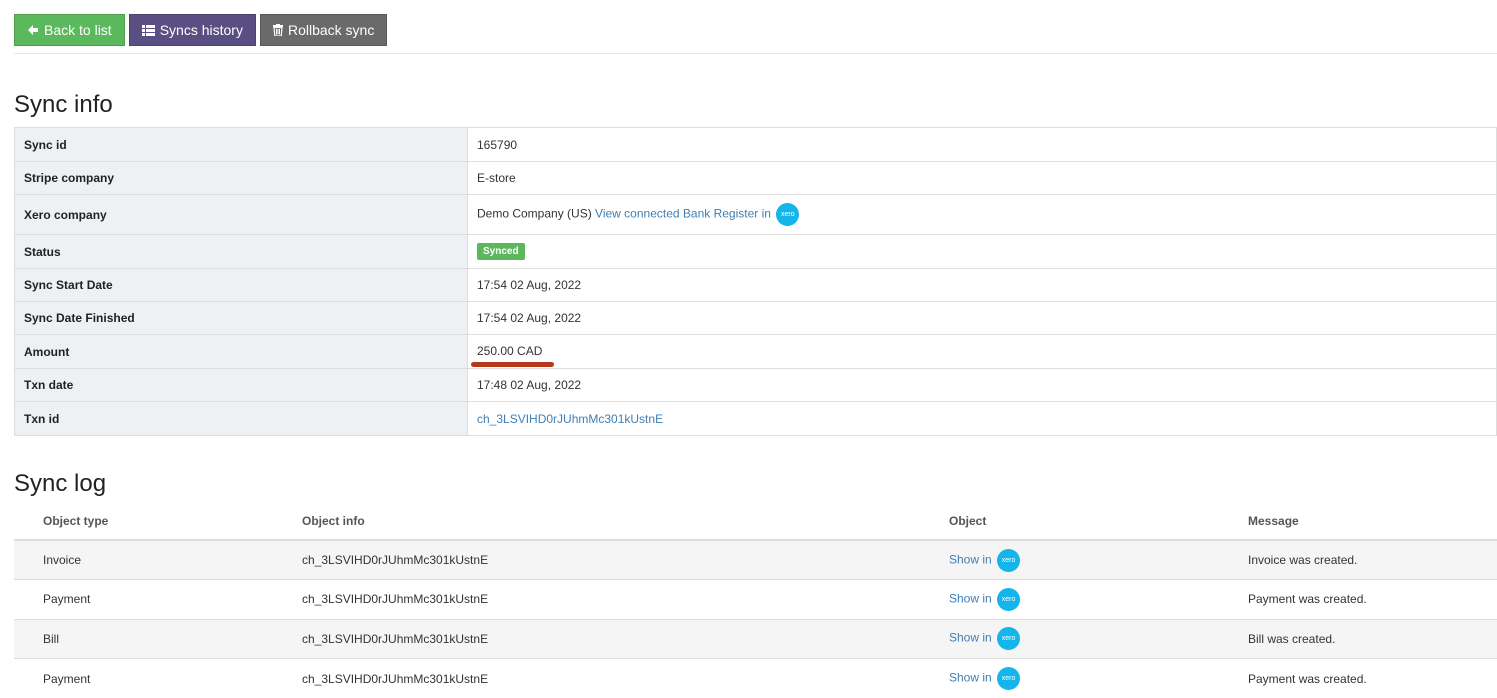  I want to click on object-type-cell: Bill, so click(158, 639).